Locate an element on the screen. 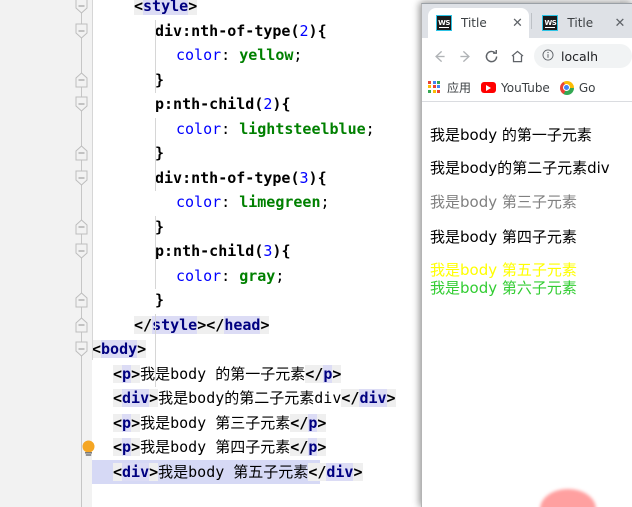  code-folding-column is located at coordinates (82, 253).